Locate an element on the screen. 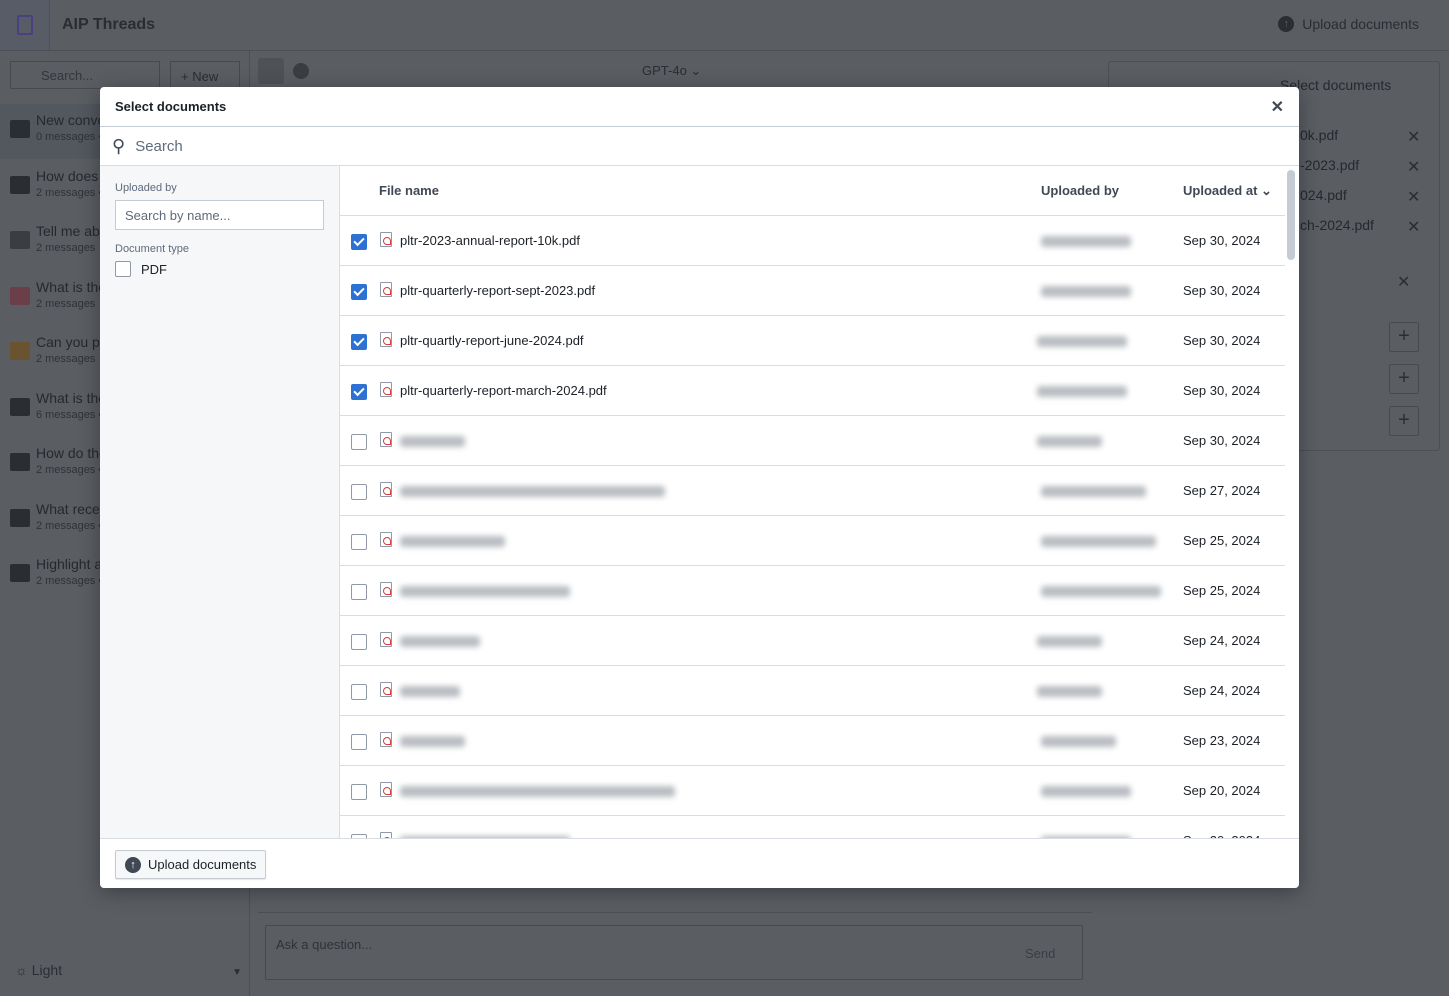 Image resolution: width=1449 pixels, height=996 pixels. model-selector: GPT-4o ⌄ is located at coordinates (671, 71).